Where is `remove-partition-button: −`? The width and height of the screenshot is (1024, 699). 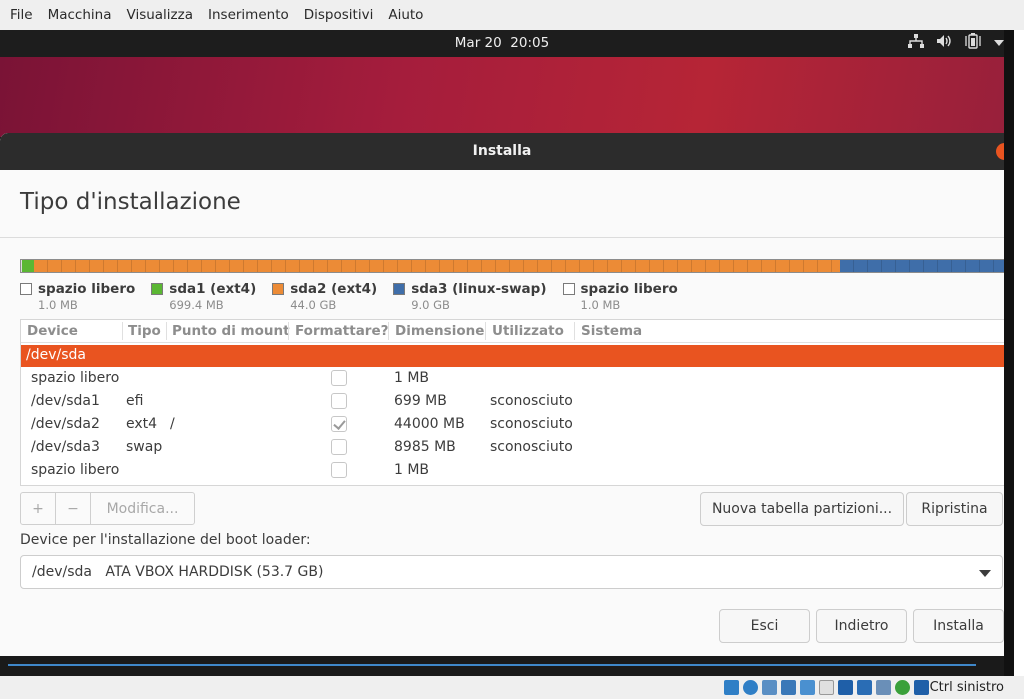
remove-partition-button: − is located at coordinates (73, 508).